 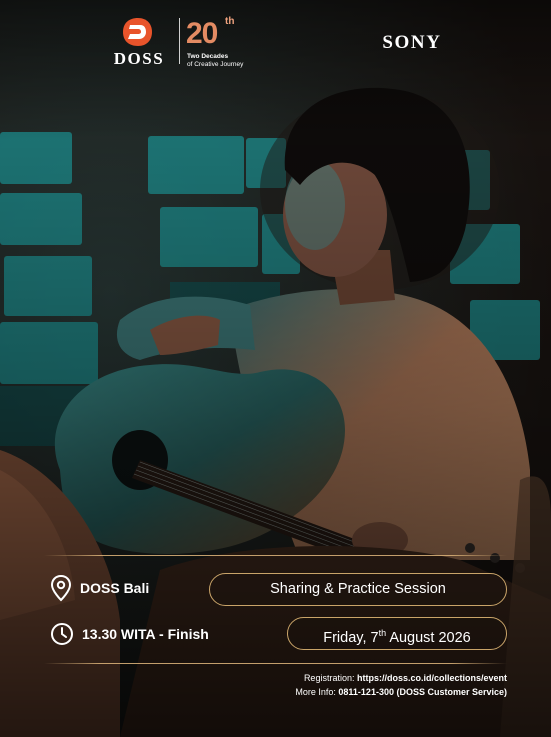 I want to click on anniversary-logo: 20 th Two Decades of Creative Journey, so click(x=231, y=41).